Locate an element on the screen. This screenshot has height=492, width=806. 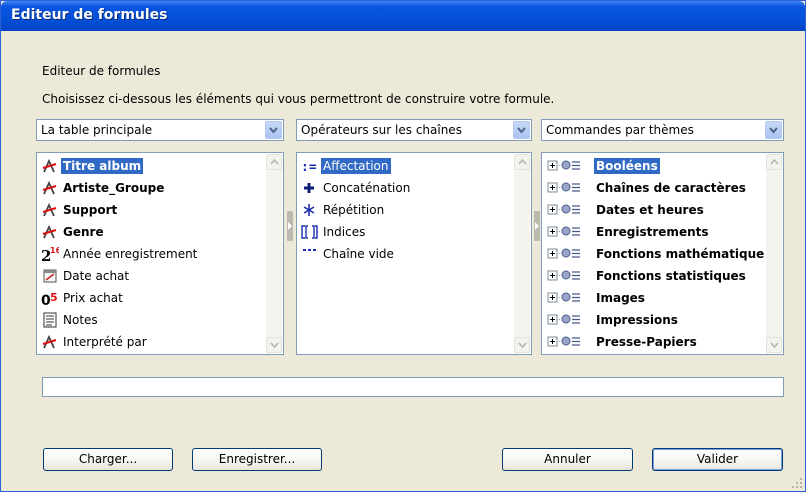
field-label: Année enregistrement is located at coordinates (130, 254).